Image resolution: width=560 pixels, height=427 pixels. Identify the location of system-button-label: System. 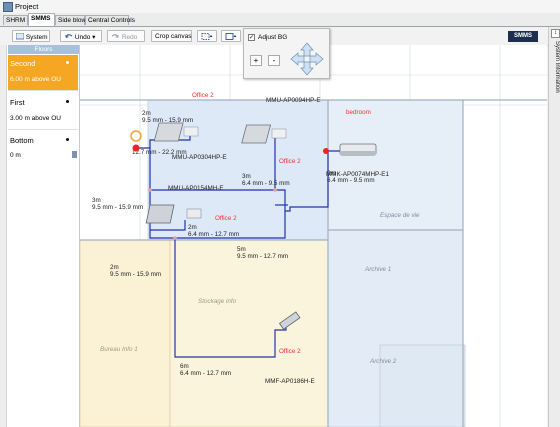
(36, 37).